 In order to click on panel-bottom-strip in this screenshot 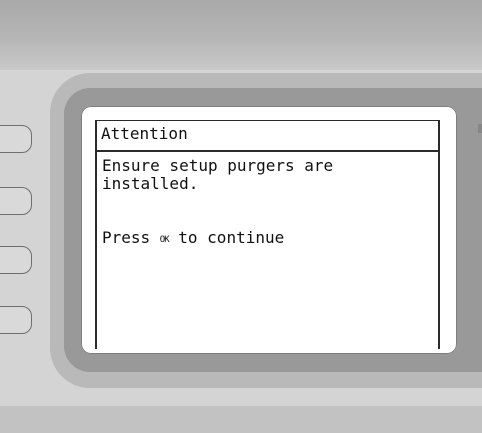, I will do `click(241, 419)`.